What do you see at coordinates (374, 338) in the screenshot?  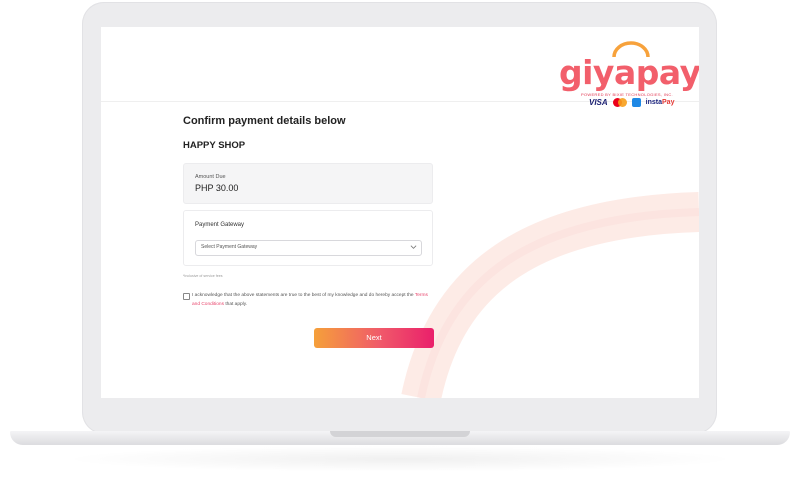 I see `next-button: Next` at bounding box center [374, 338].